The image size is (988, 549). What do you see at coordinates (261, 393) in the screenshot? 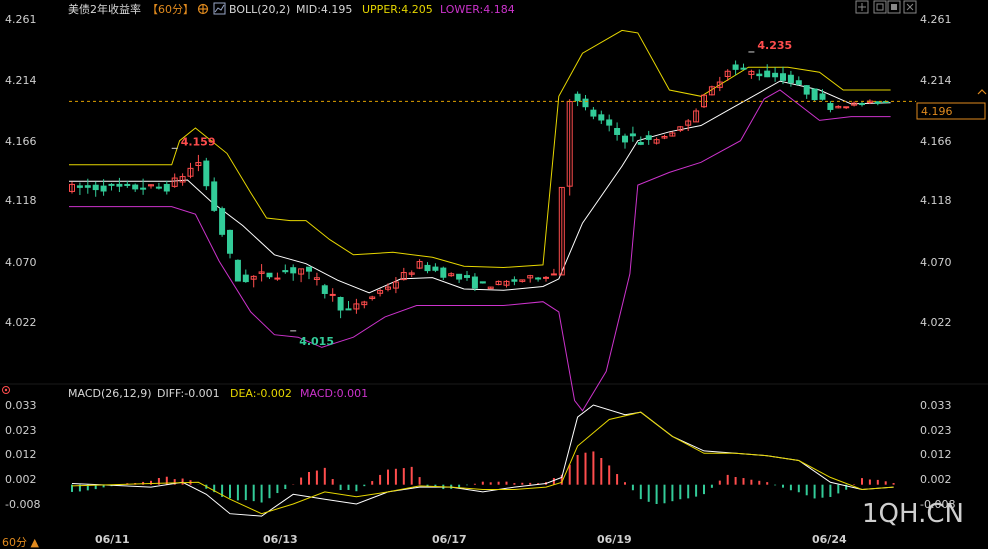
I see `macd-dea: DEA:-0.002` at bounding box center [261, 393].